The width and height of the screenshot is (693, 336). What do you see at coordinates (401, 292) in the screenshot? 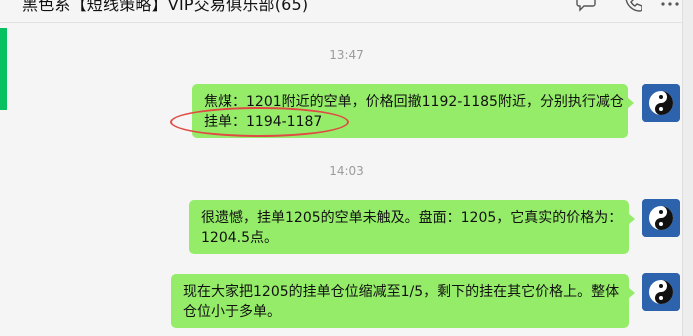
I see `message-line: 现在大家把1205的挂单仓位缩减至1/5，剩下的挂在其它价格上。整体` at bounding box center [401, 292].